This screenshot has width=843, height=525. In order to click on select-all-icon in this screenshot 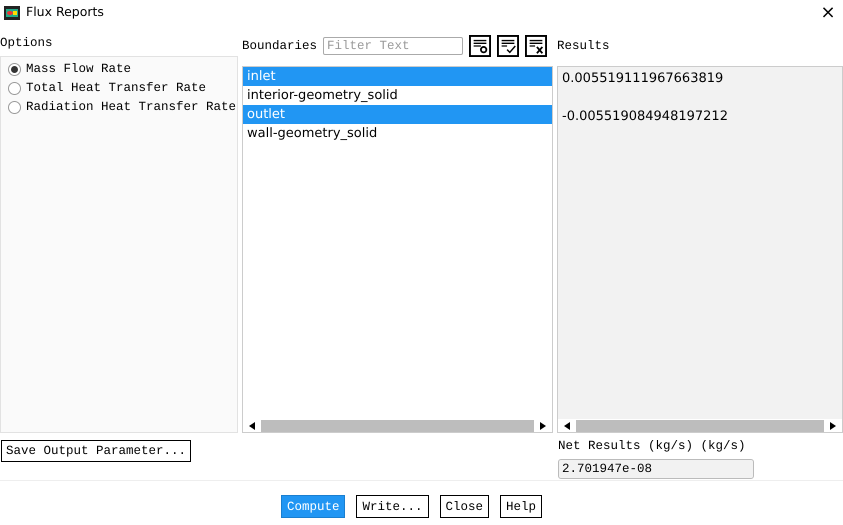, I will do `click(508, 46)`.